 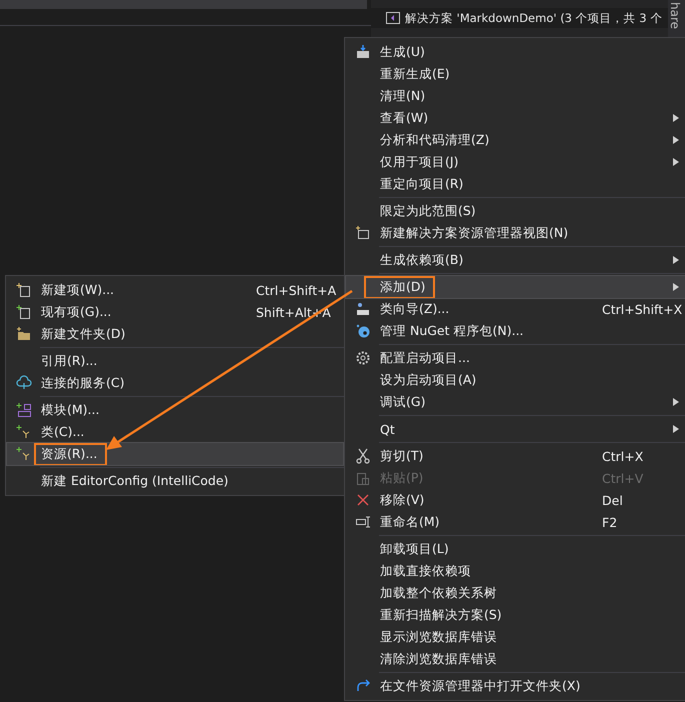 What do you see at coordinates (363, 331) in the screenshot?
I see `nuget-icon` at bounding box center [363, 331].